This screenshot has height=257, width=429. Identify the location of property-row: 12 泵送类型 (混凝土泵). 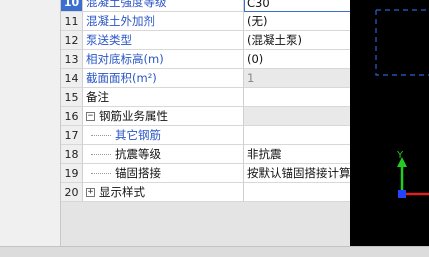
(205, 40).